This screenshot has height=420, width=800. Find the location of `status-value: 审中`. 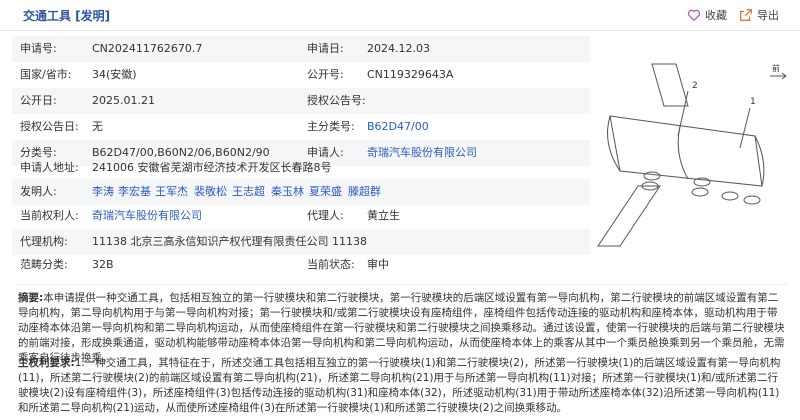

status-value: 审中 is located at coordinates (378, 264).